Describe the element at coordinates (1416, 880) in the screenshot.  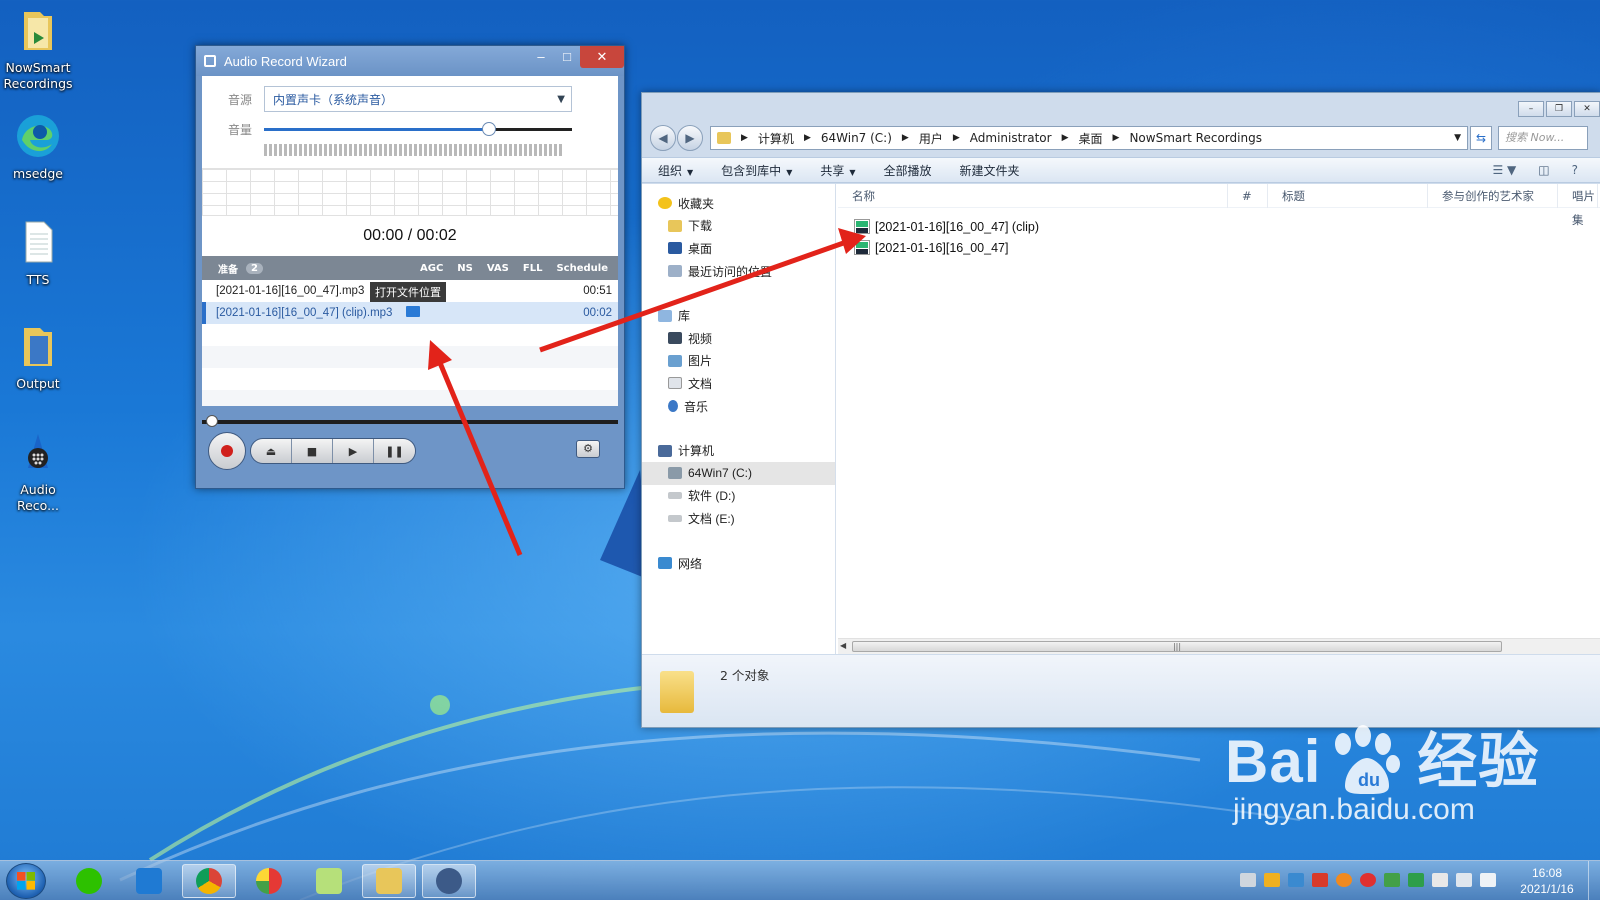
I see `download-icon` at that location.